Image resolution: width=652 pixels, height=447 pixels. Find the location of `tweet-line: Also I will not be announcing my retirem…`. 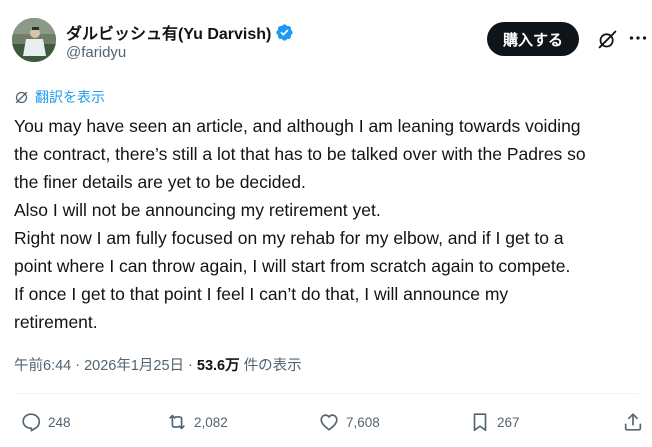

tweet-line: Also I will not be announcing my retirem… is located at coordinates (197, 210).